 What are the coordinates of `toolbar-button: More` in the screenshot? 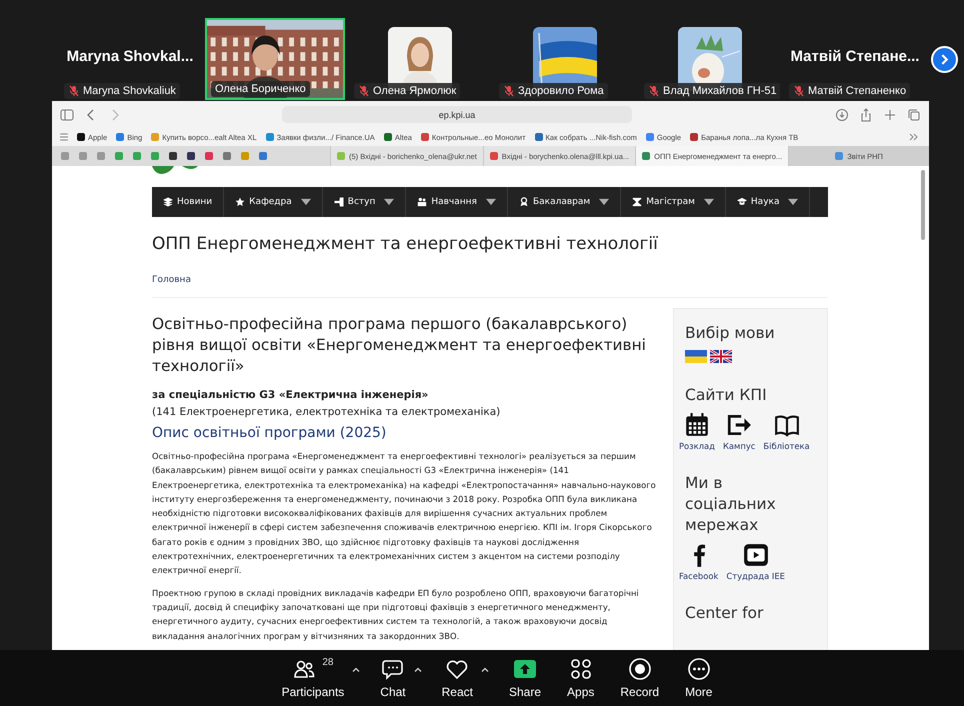 It's located at (698, 678).